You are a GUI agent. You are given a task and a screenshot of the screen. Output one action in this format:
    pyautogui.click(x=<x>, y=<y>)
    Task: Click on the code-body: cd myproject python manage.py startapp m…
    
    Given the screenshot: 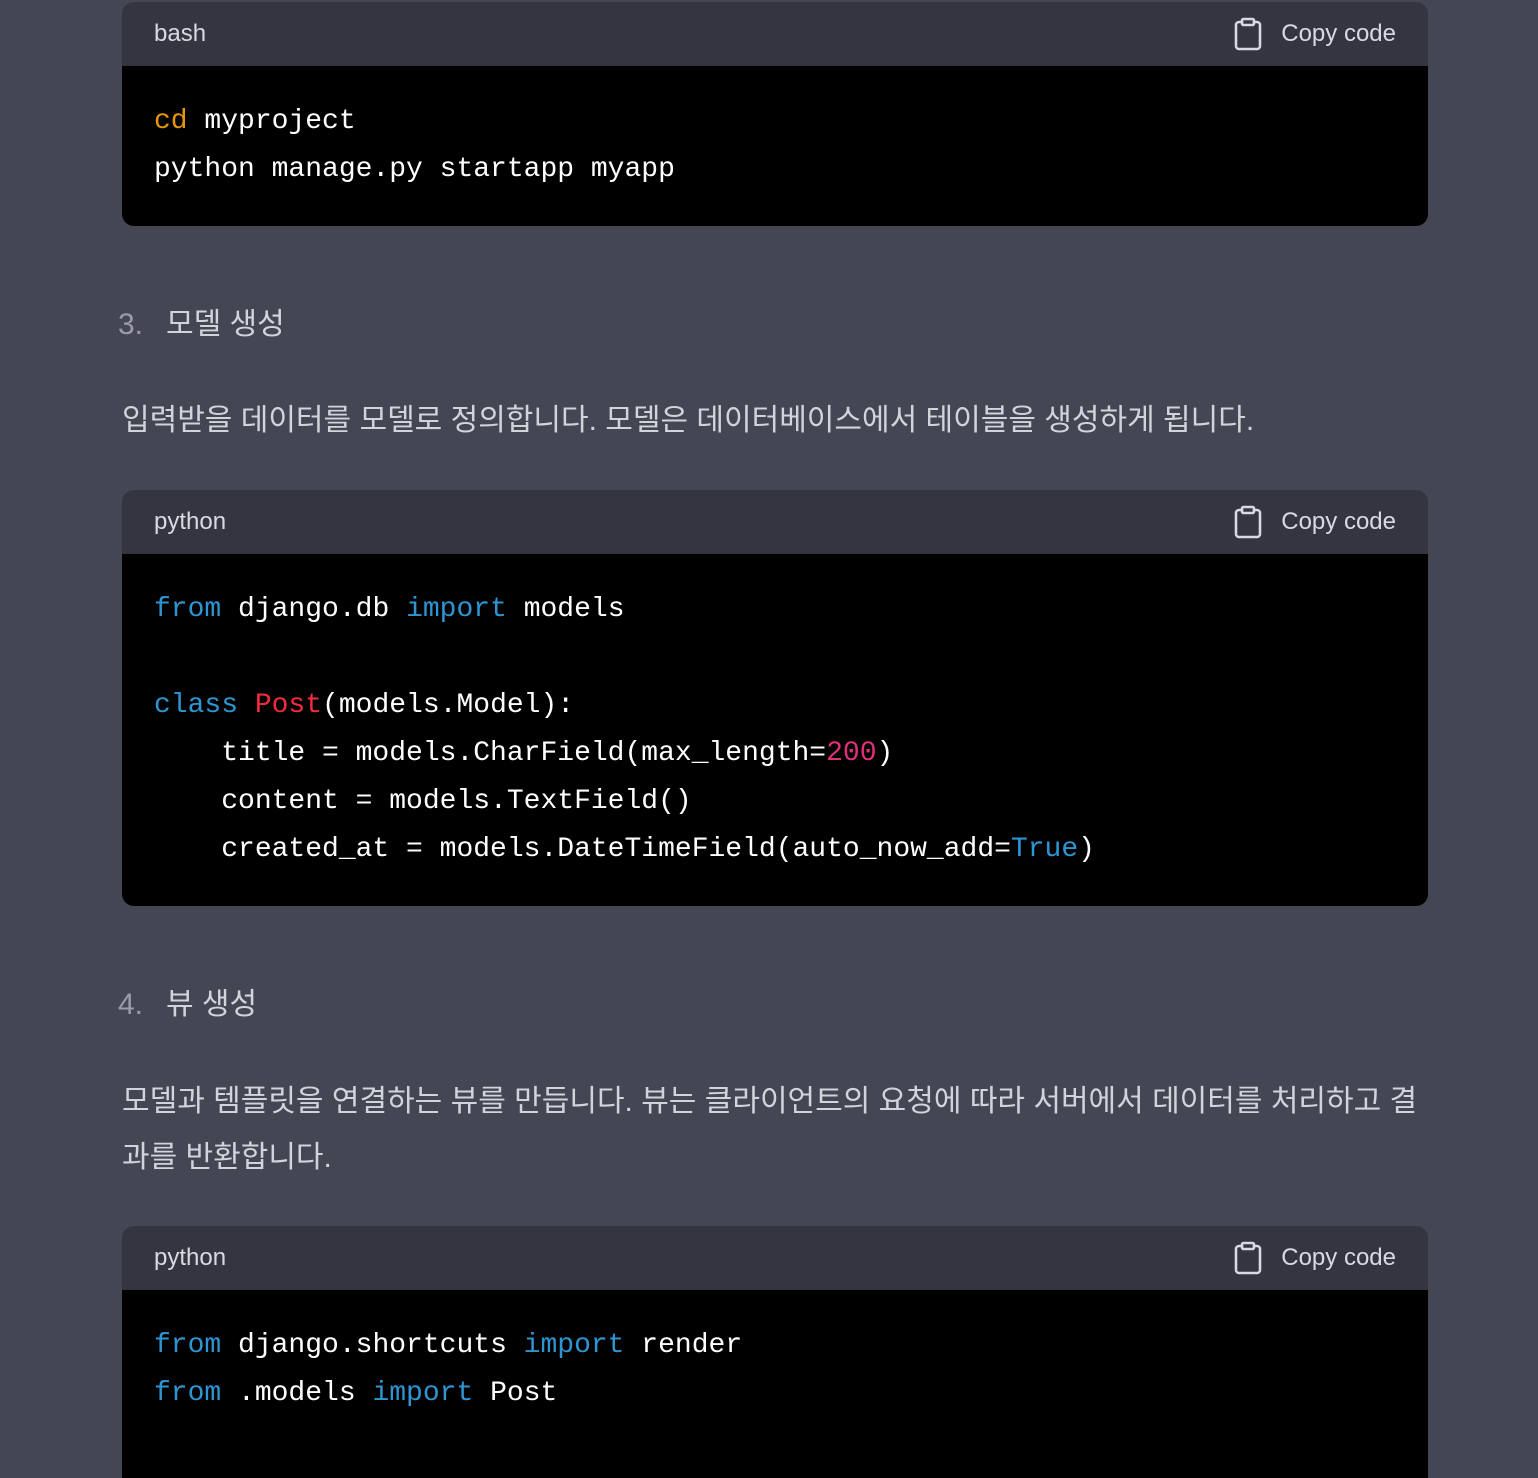 What is the action you would take?
    pyautogui.click(x=775, y=146)
    